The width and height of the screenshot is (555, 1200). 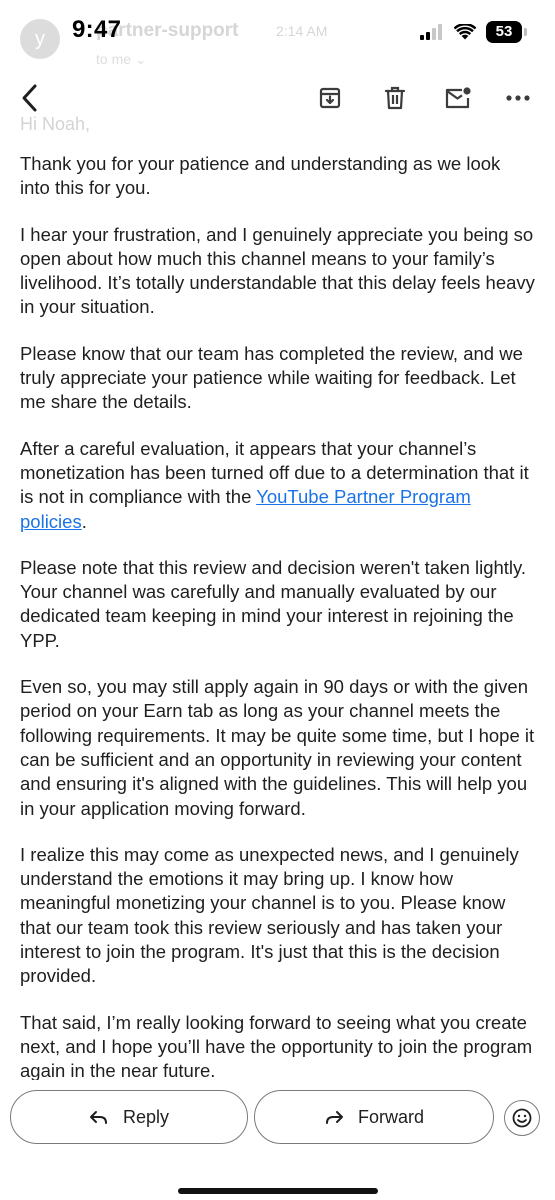 What do you see at coordinates (98, 1117) in the screenshot?
I see `reply-arrow-icon` at bounding box center [98, 1117].